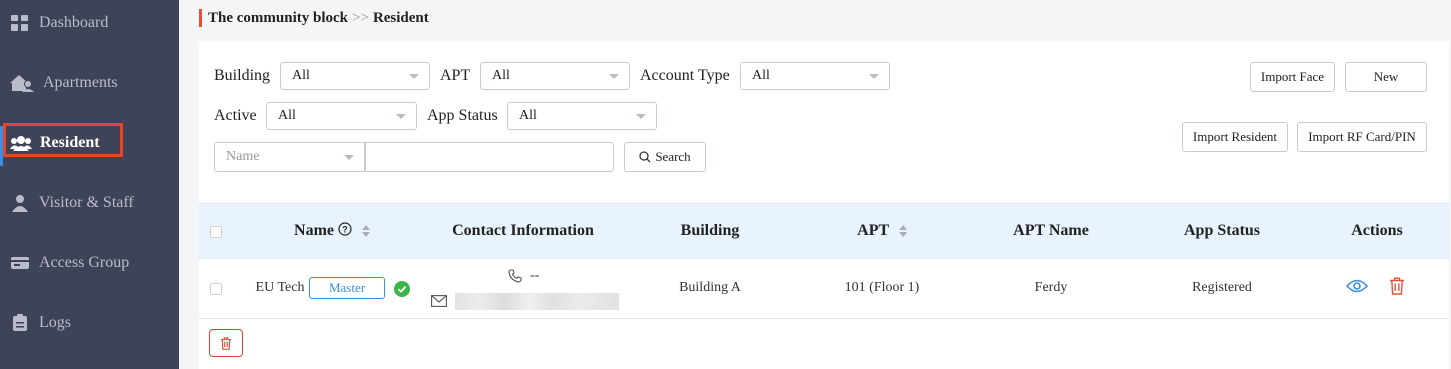 Image resolution: width=1451 pixels, height=369 pixels. Describe the element at coordinates (1386, 77) in the screenshot. I see `new-button: New` at that location.